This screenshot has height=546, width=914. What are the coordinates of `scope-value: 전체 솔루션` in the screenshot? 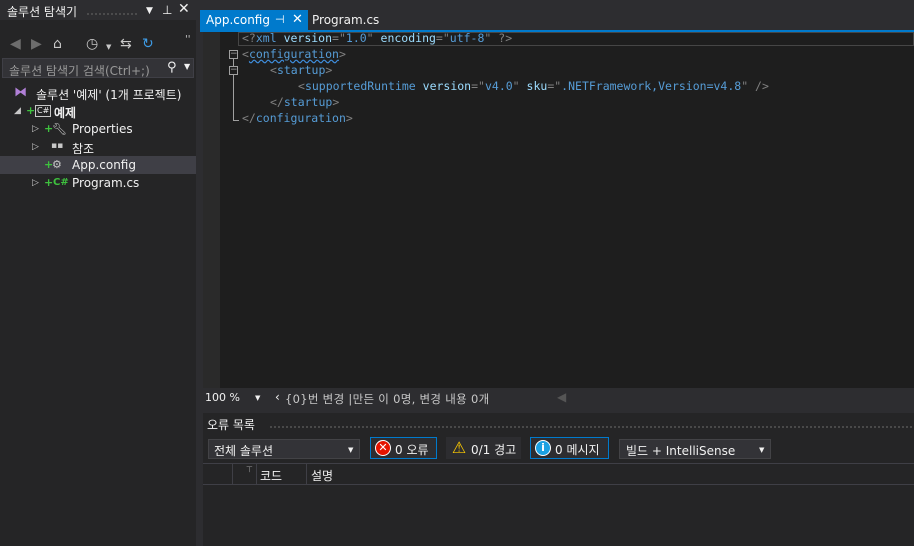 It's located at (244, 451).